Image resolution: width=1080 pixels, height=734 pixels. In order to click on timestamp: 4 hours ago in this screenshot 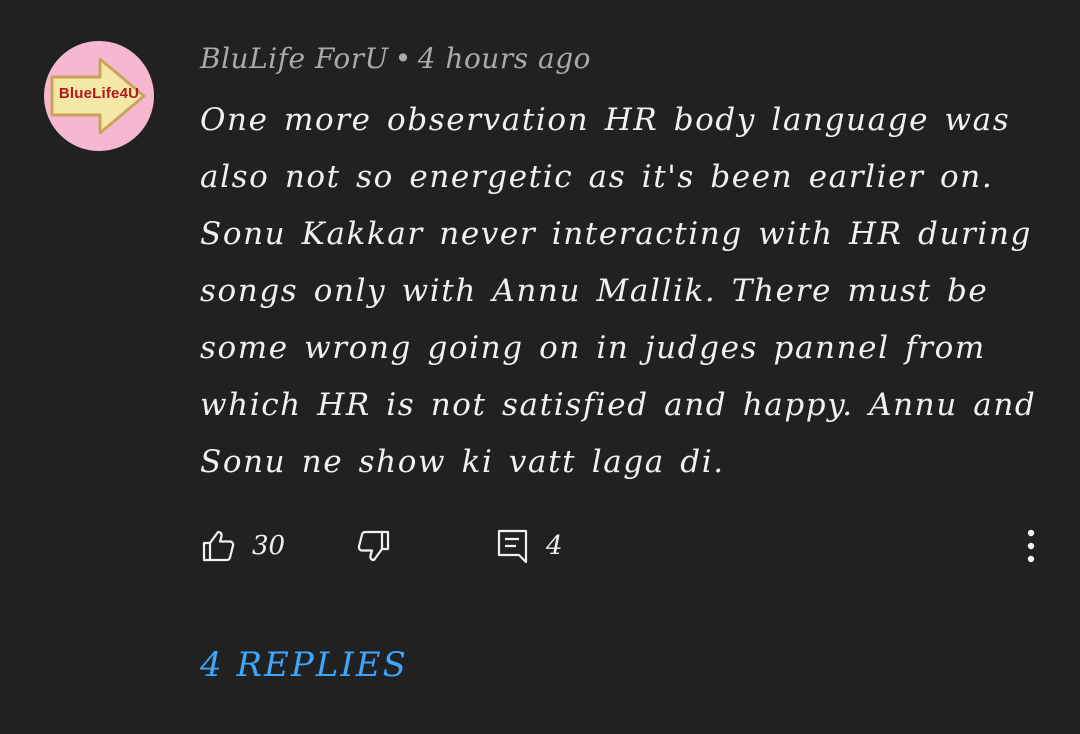, I will do `click(504, 58)`.